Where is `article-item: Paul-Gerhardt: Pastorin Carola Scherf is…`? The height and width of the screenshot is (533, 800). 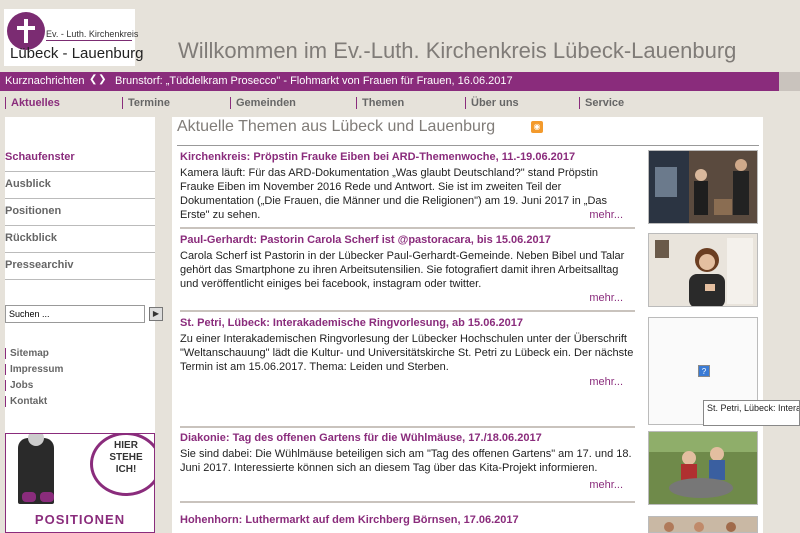 article-item: Paul-Gerhardt: Pastorin Carola Scherf is… is located at coordinates (407, 262).